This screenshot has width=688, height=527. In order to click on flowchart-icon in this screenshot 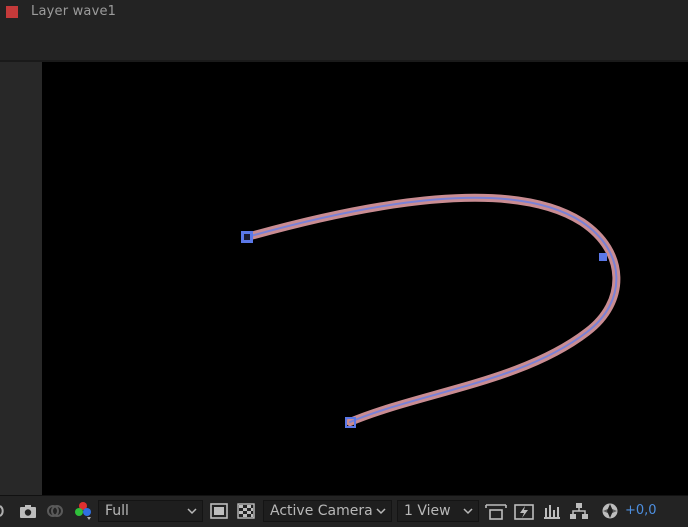, I will do `click(579, 511)`.